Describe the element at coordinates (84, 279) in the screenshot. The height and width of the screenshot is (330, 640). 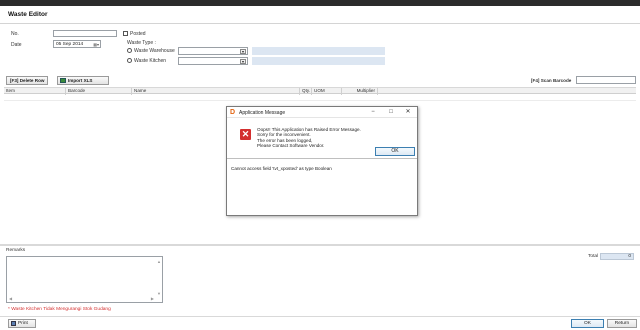
I see `remarks-textarea: ▲ ▼ ◀ ▶` at that location.